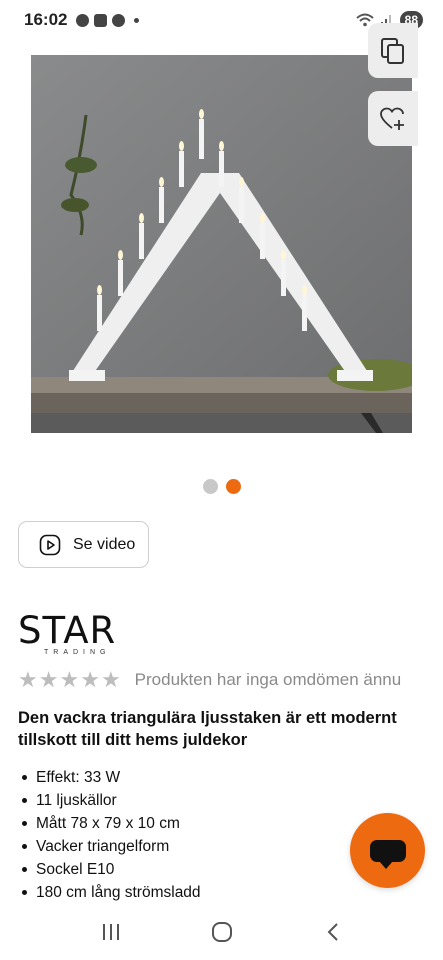 This screenshot has width=443, height=960. Describe the element at coordinates (83, 20) in the screenshot. I see `chat-bubble-icon` at that location.